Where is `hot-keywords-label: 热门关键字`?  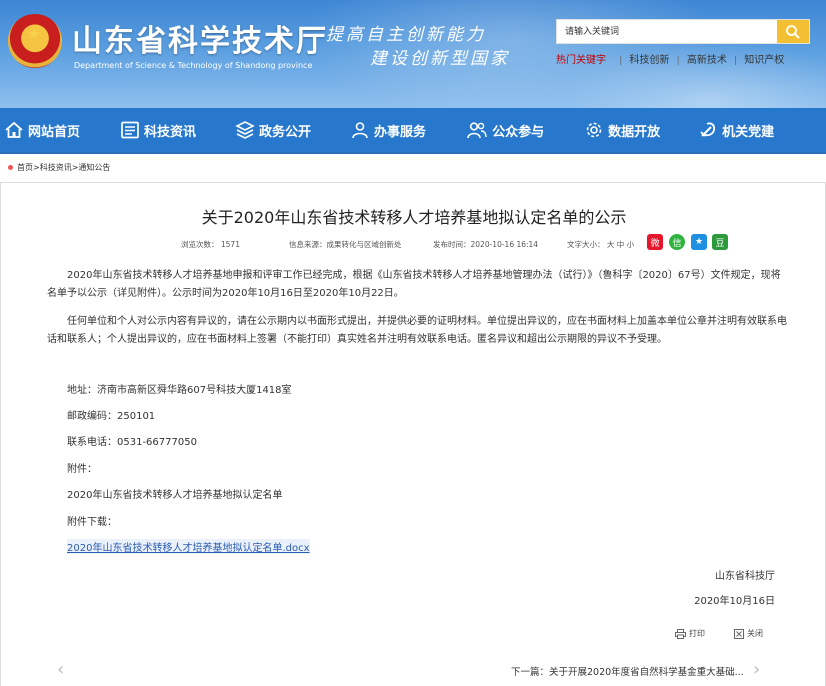 hot-keywords-label: 热门关键字 is located at coordinates (581, 60).